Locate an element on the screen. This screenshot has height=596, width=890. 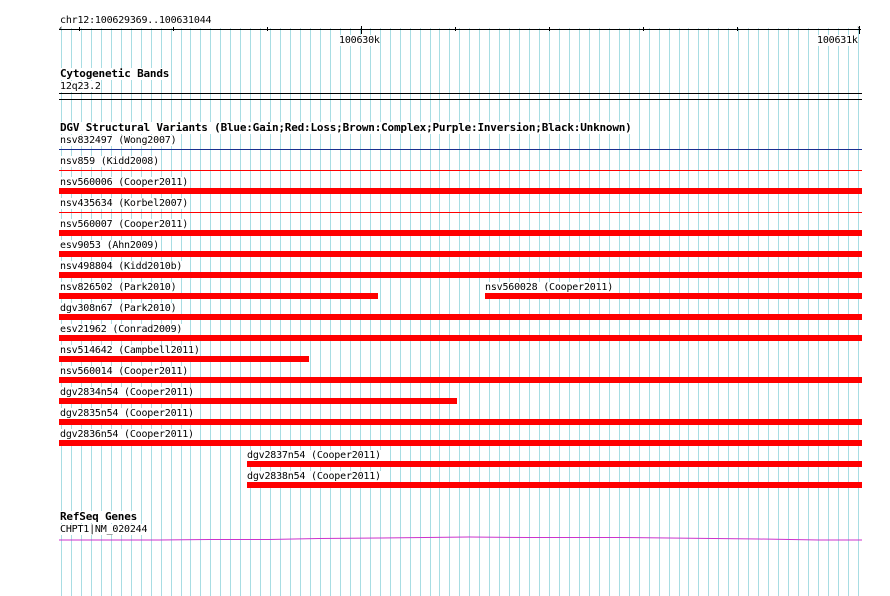
variant-label: nsv826502 (Park2010) is located at coordinates (118, 287).